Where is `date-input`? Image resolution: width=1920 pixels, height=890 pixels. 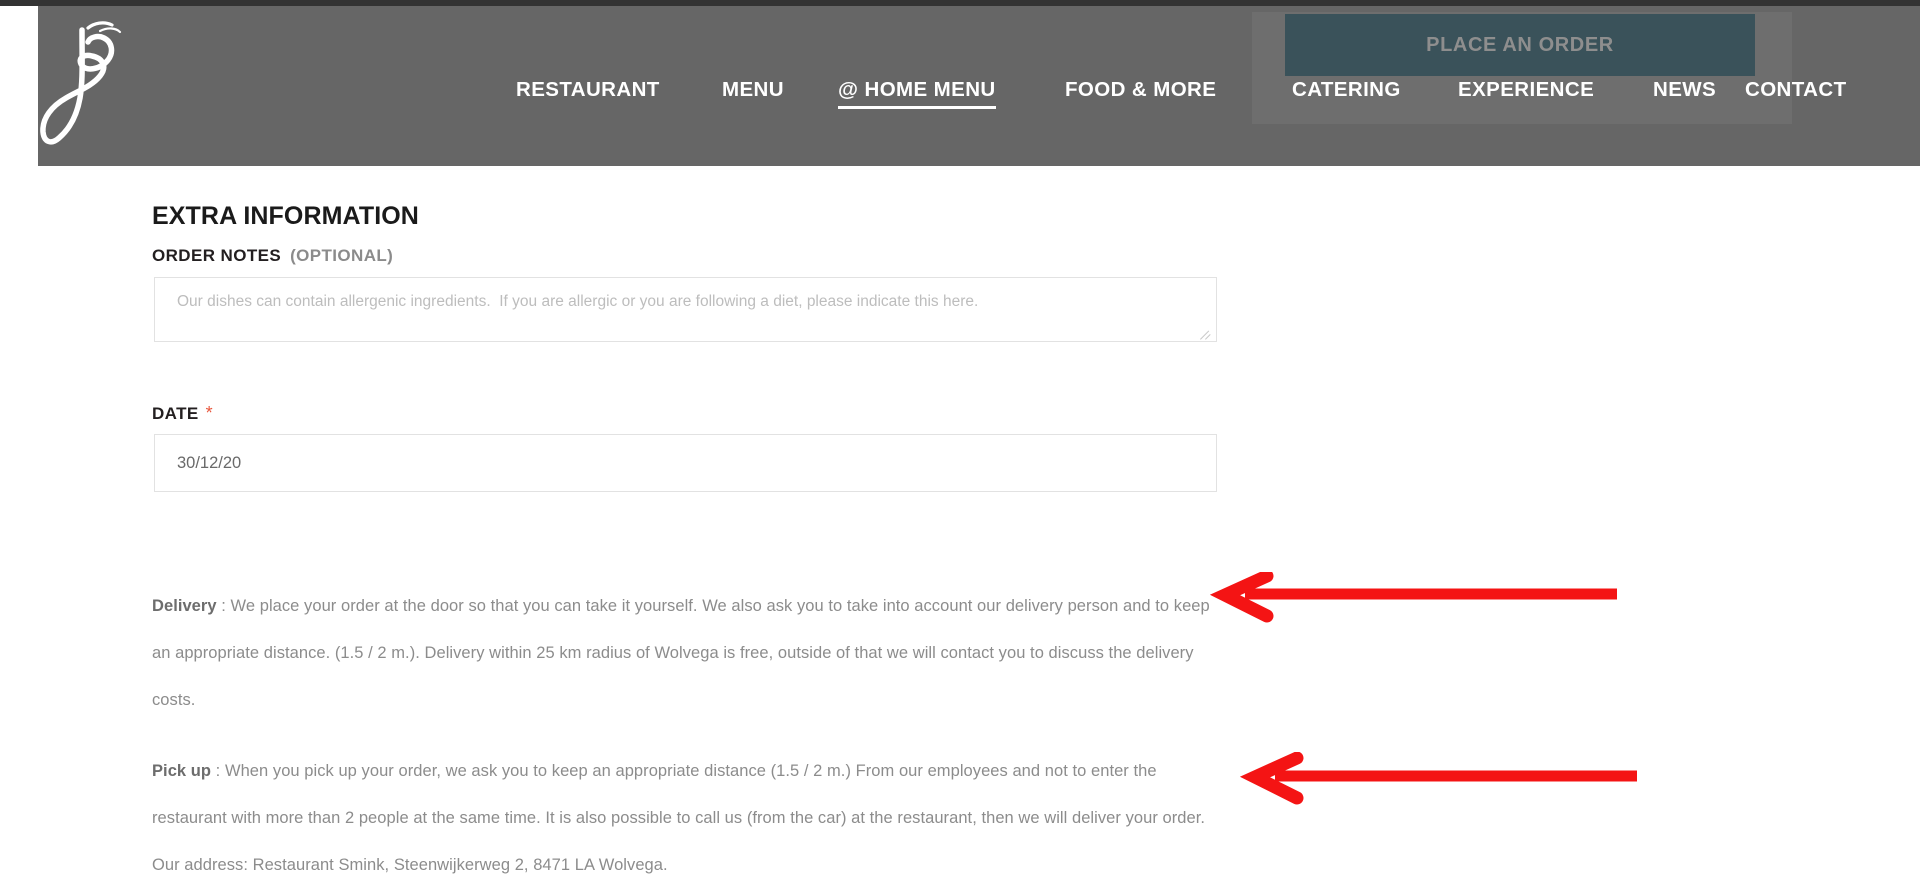 date-input is located at coordinates (685, 463).